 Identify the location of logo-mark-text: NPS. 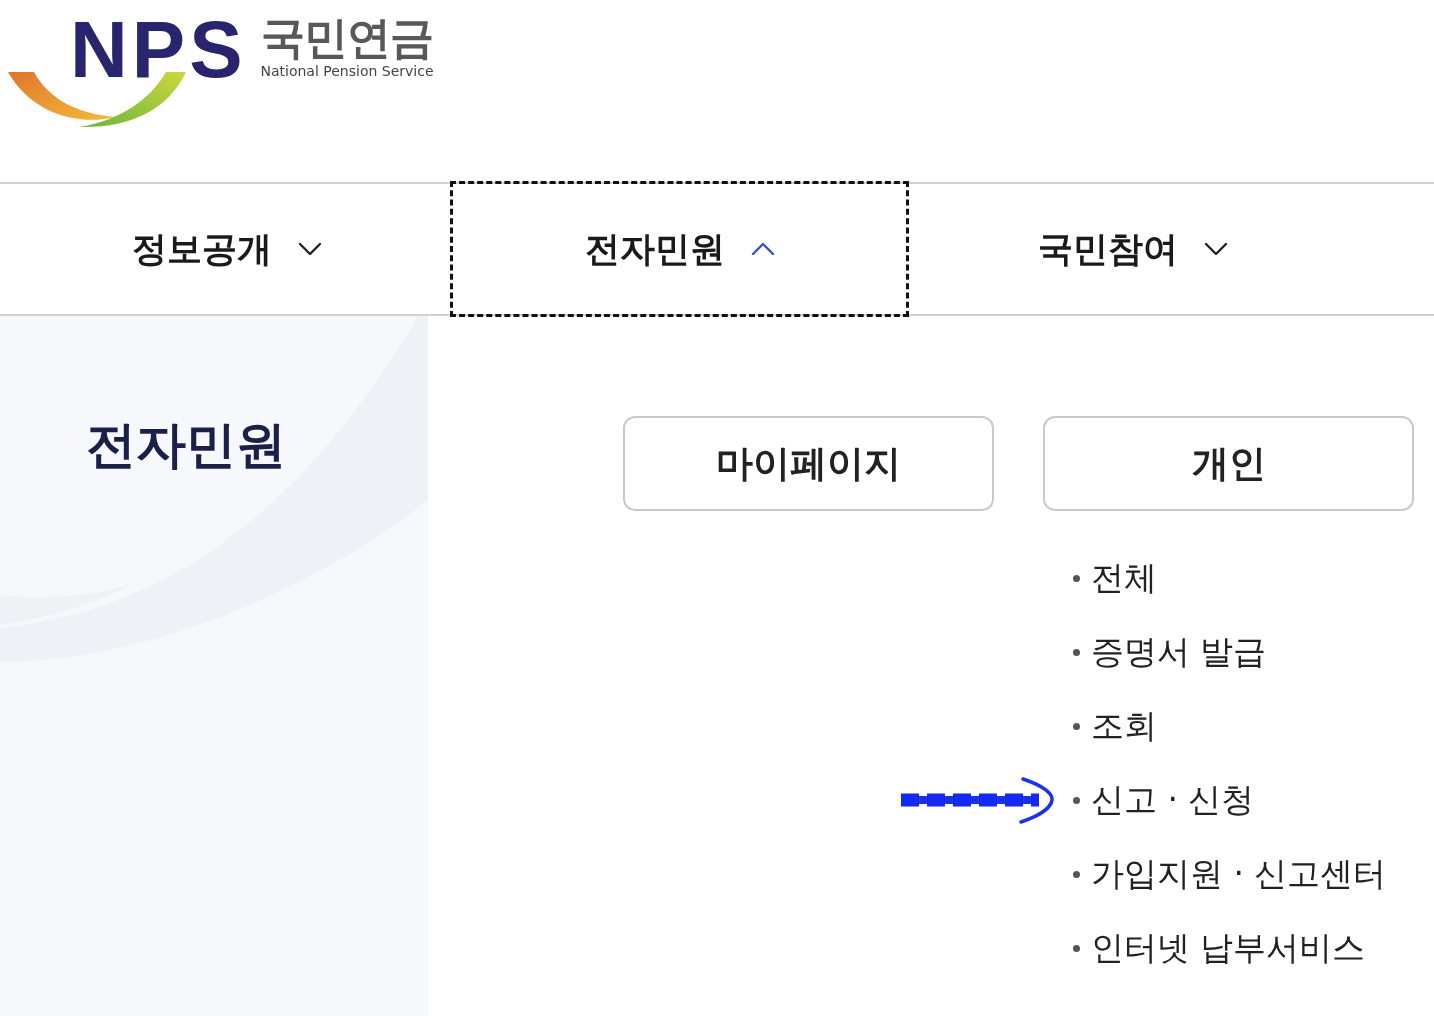
(158, 50).